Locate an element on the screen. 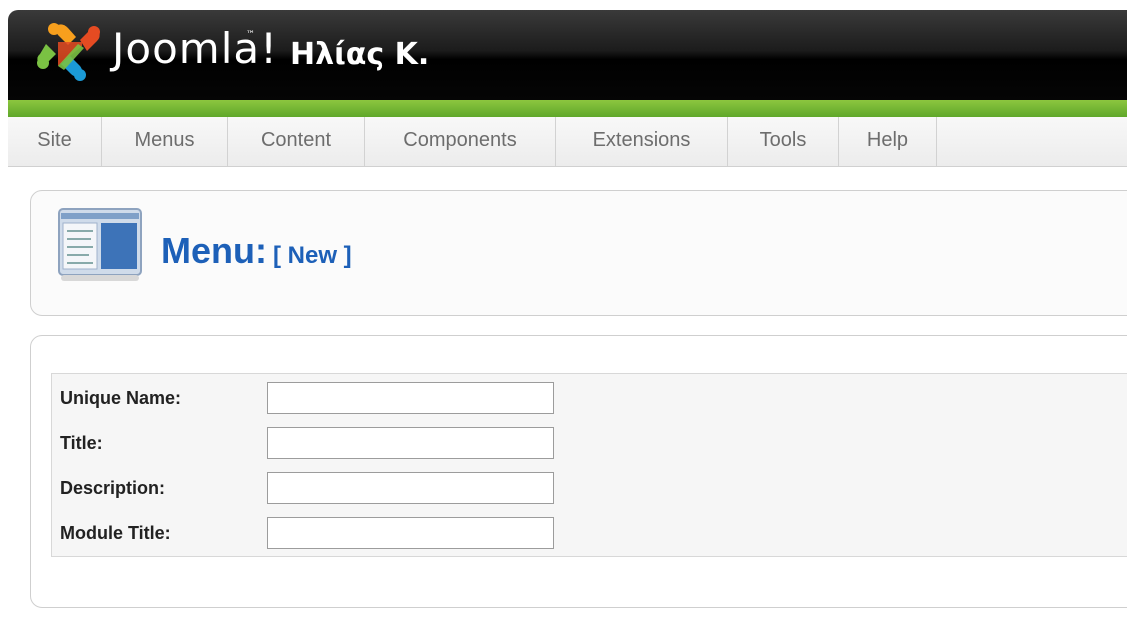  joomla-logo-icon is located at coordinates (68, 52).